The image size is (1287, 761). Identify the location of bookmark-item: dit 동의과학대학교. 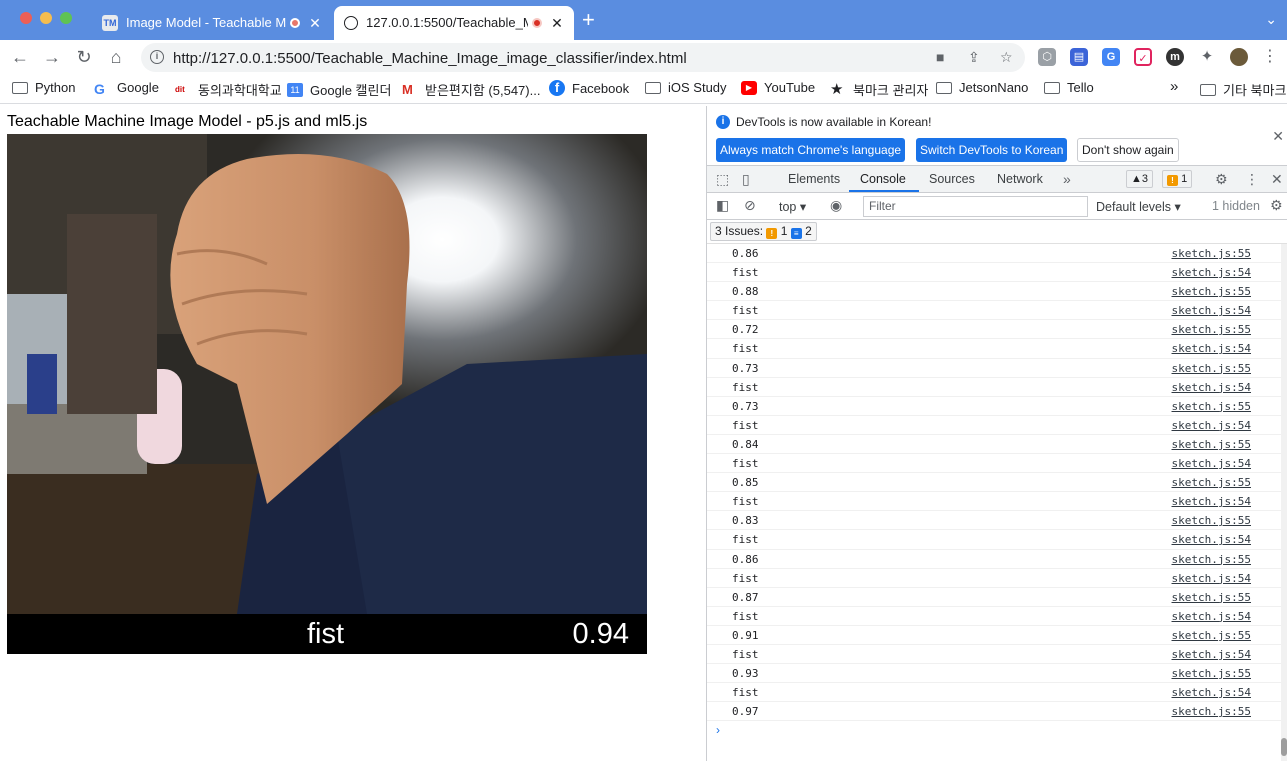
(228, 89).